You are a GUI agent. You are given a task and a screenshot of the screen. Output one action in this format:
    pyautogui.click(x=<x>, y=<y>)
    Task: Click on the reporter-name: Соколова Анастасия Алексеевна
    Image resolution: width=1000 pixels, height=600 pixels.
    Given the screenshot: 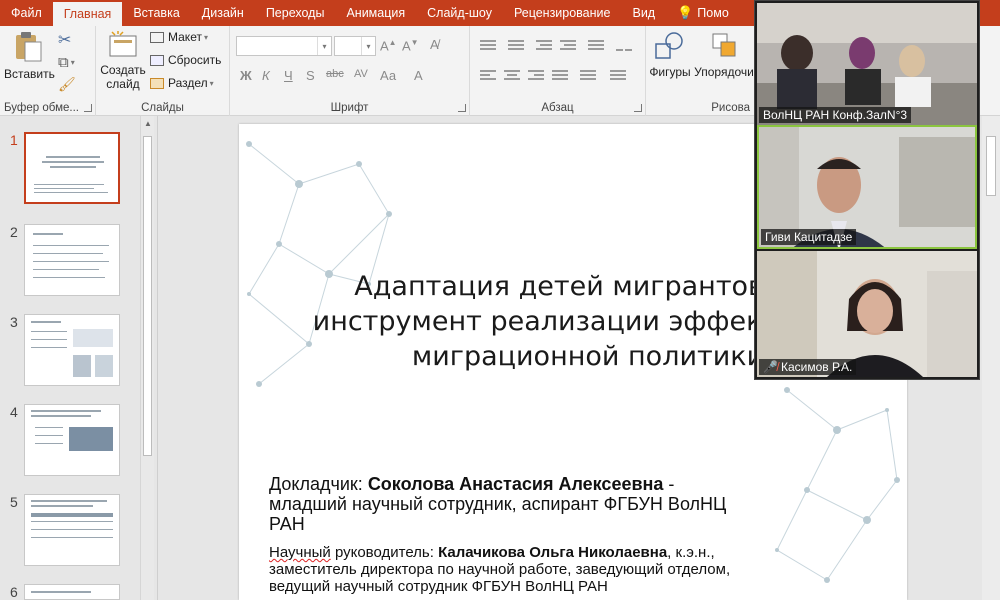 What is the action you would take?
    pyautogui.click(x=515, y=484)
    